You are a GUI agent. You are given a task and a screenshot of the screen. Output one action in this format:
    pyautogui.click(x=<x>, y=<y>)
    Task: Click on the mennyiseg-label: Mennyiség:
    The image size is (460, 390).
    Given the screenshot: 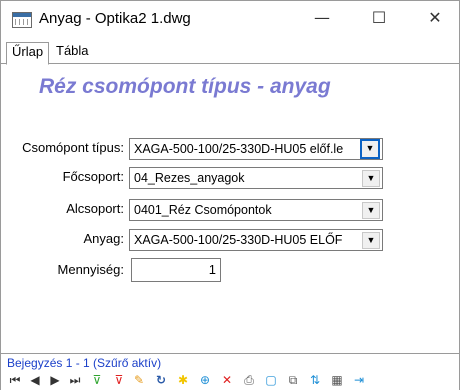 What is the action you would take?
    pyautogui.click(x=90, y=269)
    